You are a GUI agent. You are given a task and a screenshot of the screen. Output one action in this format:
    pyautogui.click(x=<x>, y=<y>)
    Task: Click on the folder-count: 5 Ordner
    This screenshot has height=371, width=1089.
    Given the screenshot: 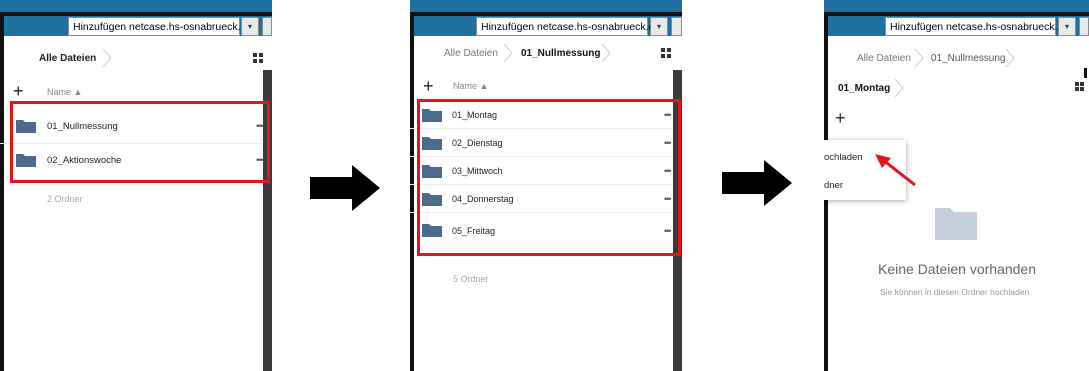 What is the action you would take?
    pyautogui.click(x=471, y=279)
    